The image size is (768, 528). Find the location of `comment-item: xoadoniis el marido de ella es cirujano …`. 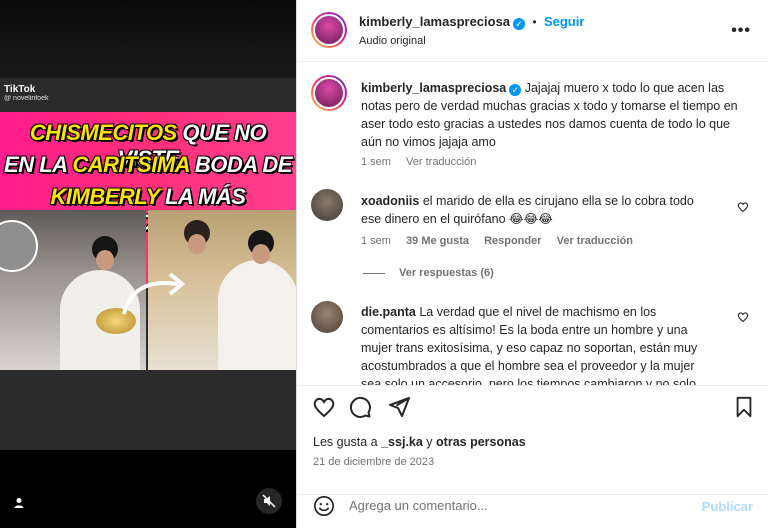

comment-item: xoadoniis el marido de ella es cirujano … is located at coordinates (531, 239).